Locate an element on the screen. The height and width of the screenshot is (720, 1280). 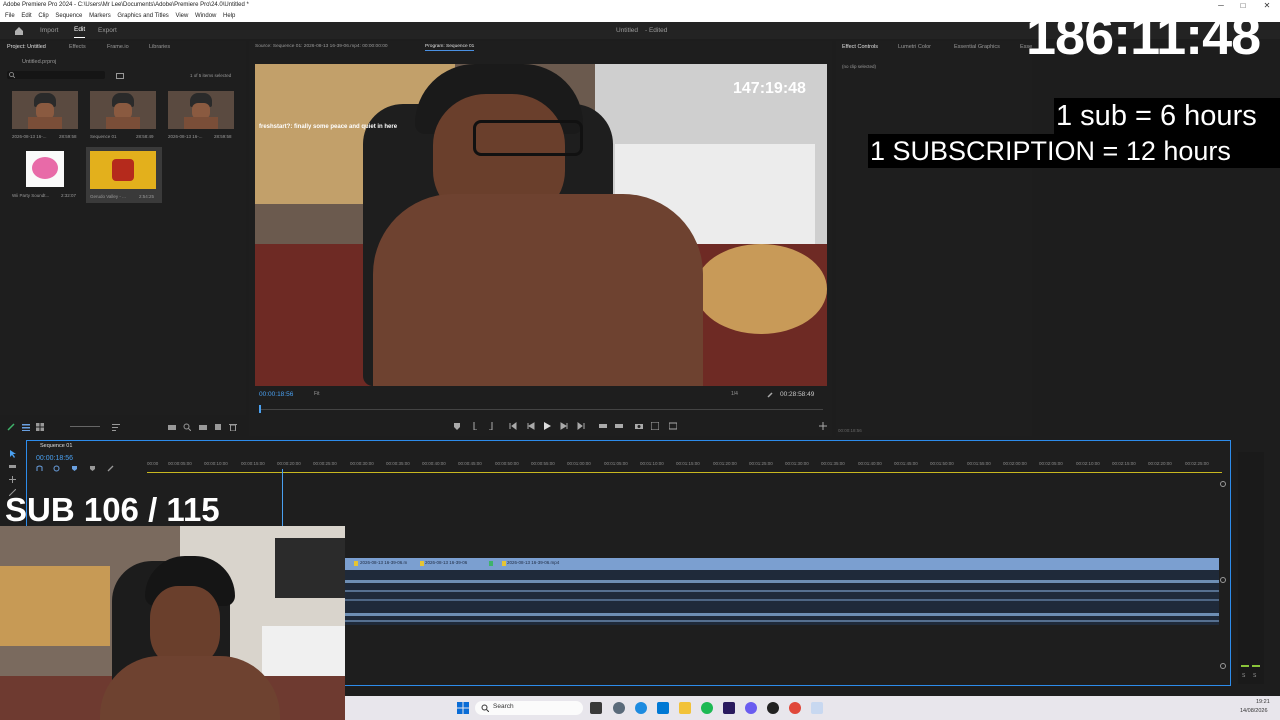
mark-in-icon is located at coordinates (475, 426).